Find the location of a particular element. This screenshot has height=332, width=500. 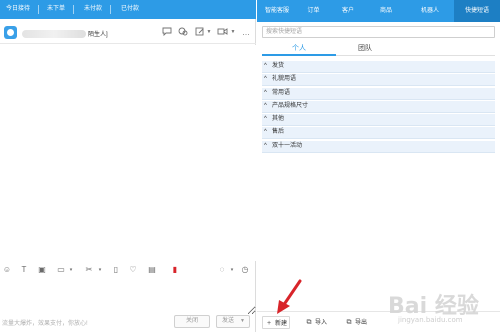

category-label: 发货 is located at coordinates (278, 66).